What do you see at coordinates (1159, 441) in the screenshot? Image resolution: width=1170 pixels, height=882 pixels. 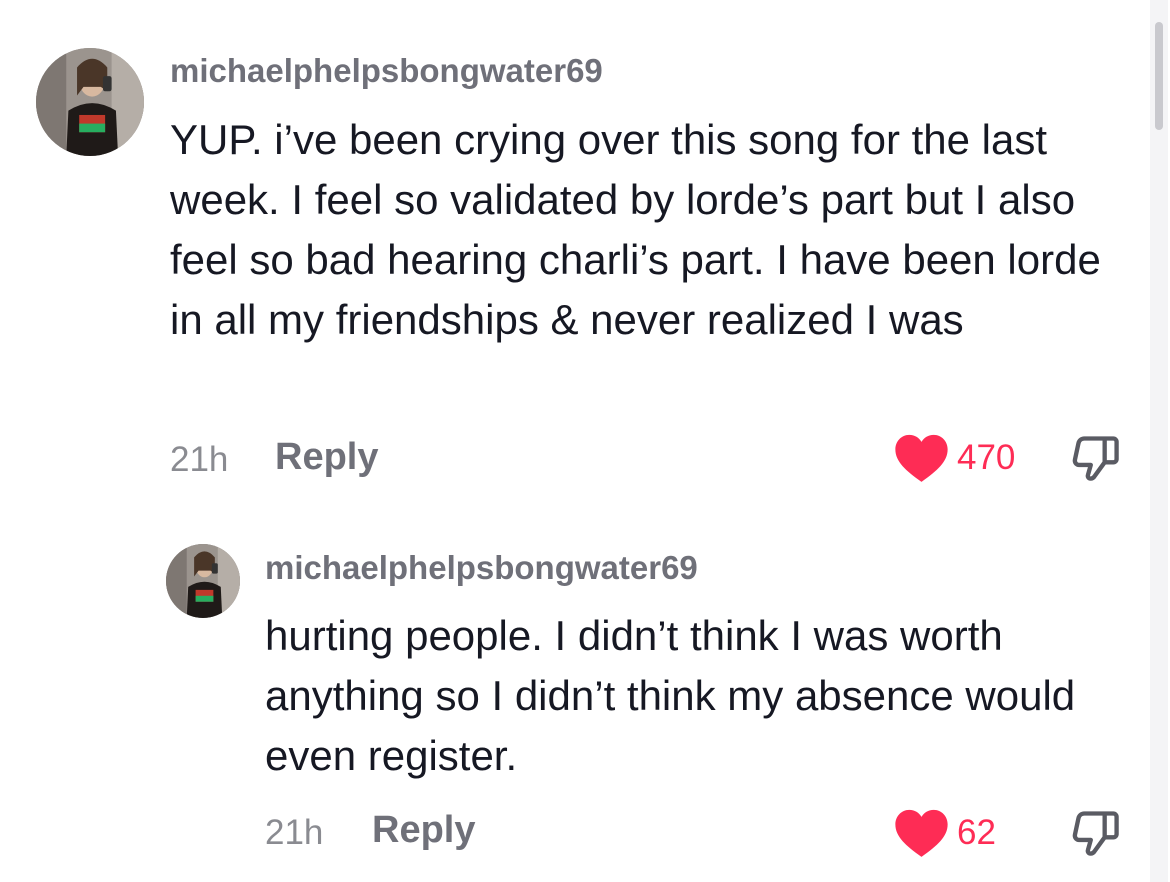 I see `scrollbar-track` at bounding box center [1159, 441].